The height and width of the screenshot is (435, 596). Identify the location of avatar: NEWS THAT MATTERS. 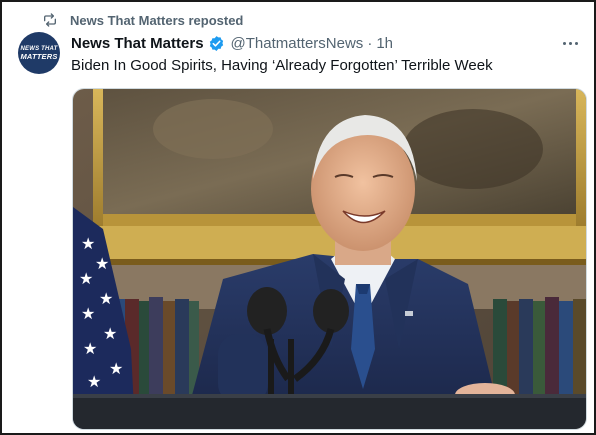
(39, 53).